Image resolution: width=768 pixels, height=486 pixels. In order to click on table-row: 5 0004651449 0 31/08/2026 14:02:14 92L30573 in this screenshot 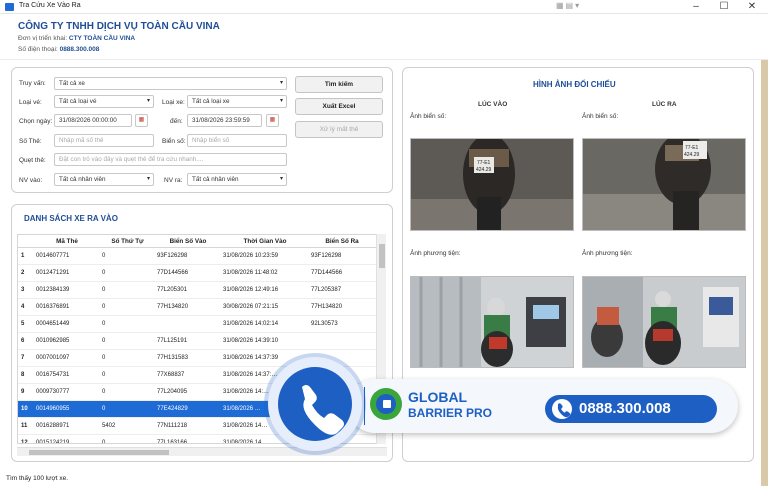, I will do `click(197, 324)`.